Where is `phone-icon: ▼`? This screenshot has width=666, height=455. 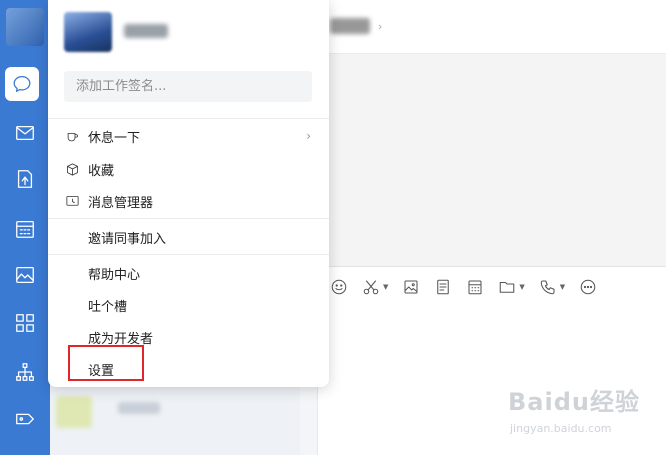 phone-icon: ▼ is located at coordinates (552, 287).